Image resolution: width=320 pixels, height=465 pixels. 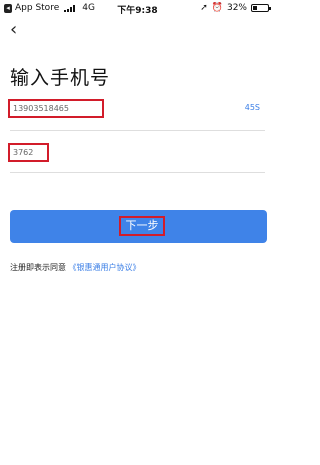 I want to click on phone-input: 13903518465, so click(x=56, y=108).